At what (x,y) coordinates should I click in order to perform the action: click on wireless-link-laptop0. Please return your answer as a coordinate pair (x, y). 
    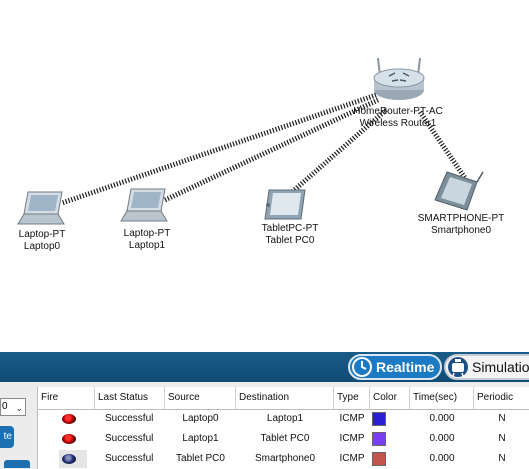
    Looking at the image, I should click on (219, 149).